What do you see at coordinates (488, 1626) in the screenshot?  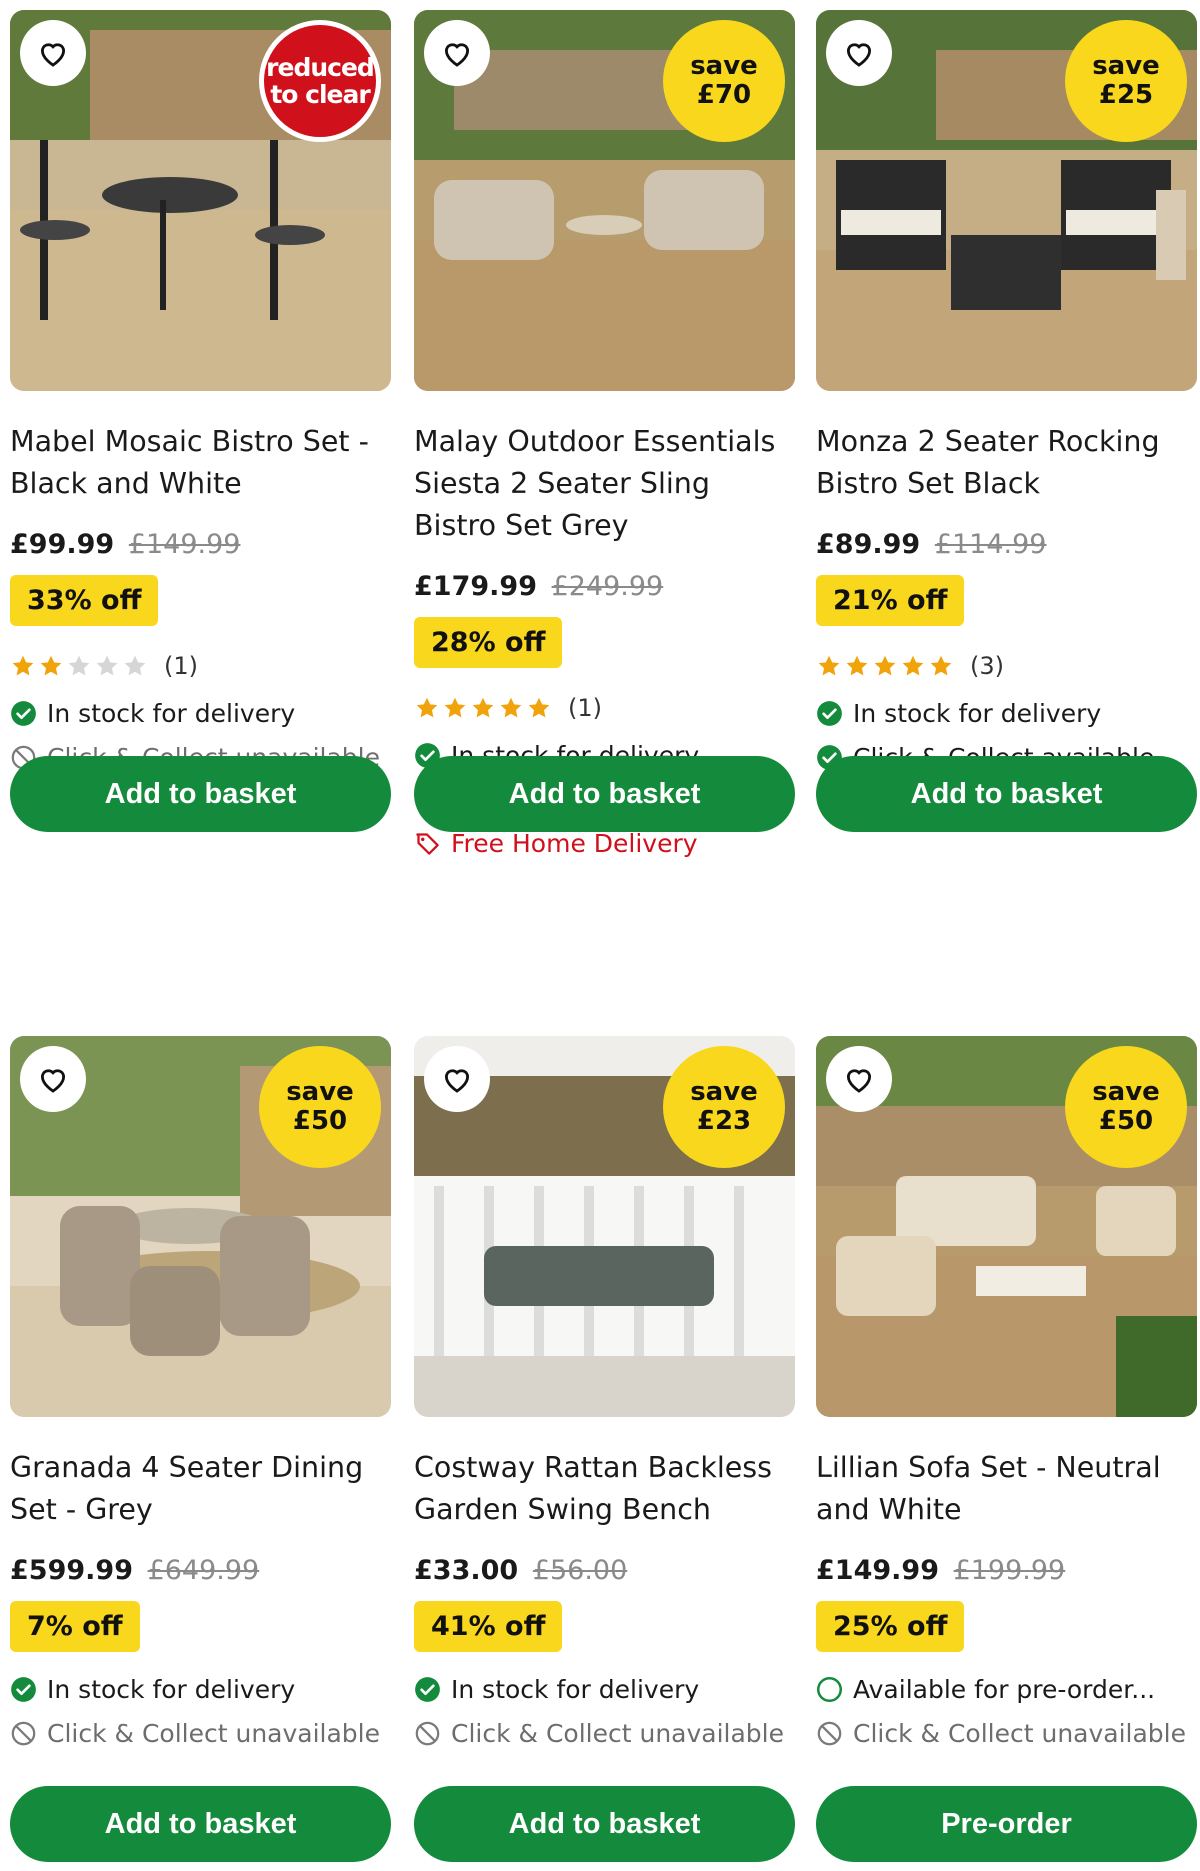 I see `discount-badge: 41% off` at bounding box center [488, 1626].